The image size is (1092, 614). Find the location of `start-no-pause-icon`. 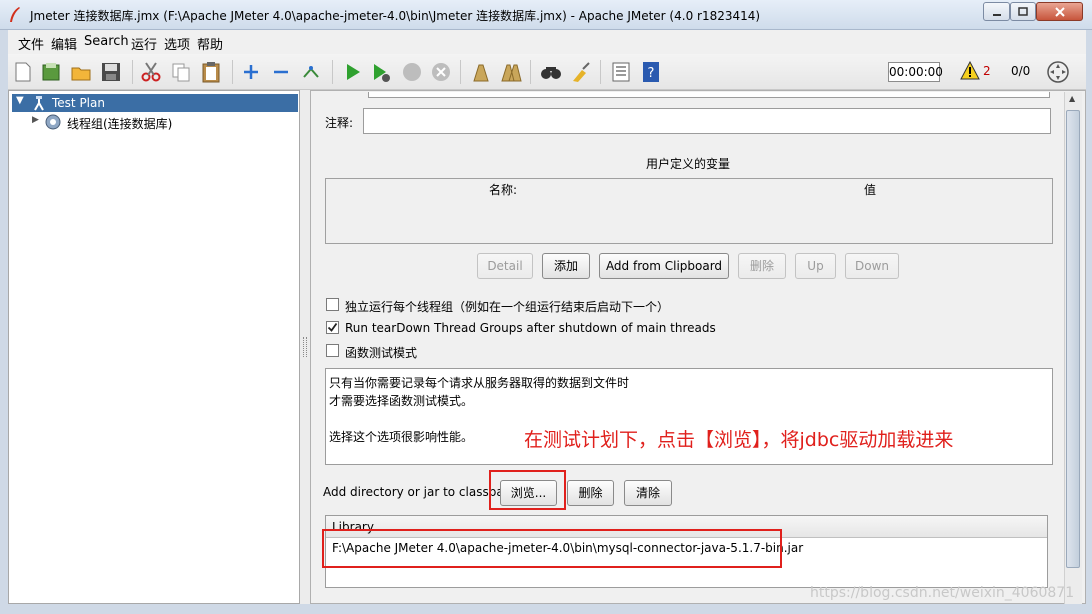

start-no-pause-icon is located at coordinates (381, 72).